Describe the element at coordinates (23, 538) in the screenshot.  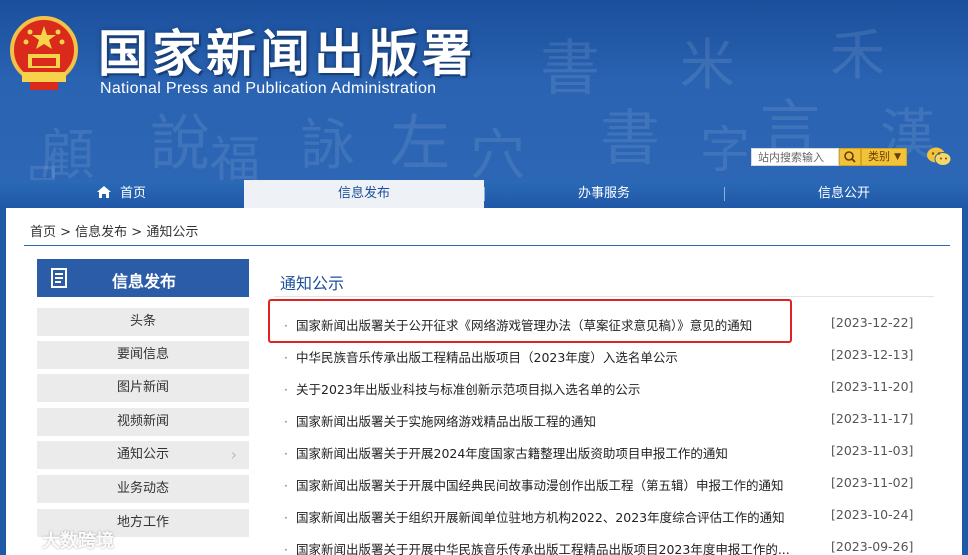
I see `watermark-logo-icon` at that location.